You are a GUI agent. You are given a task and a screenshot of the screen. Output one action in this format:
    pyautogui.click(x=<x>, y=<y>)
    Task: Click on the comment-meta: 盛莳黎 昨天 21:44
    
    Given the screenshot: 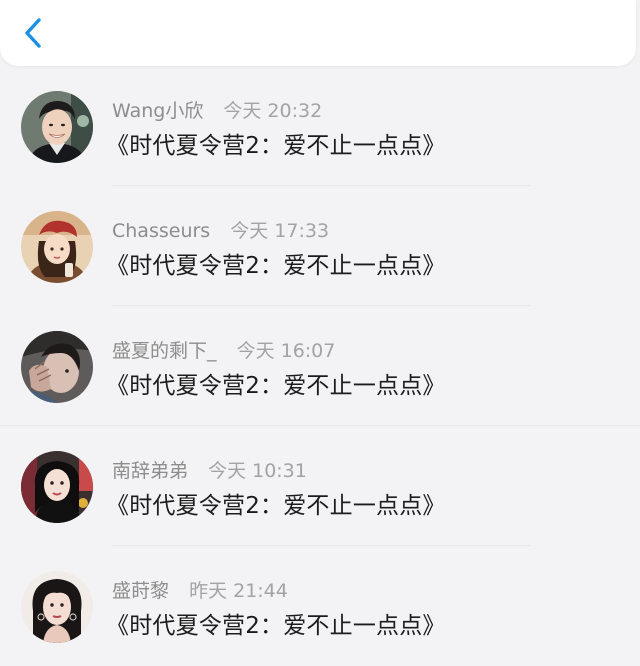 What is the action you would take?
    pyautogui.click(x=200, y=591)
    